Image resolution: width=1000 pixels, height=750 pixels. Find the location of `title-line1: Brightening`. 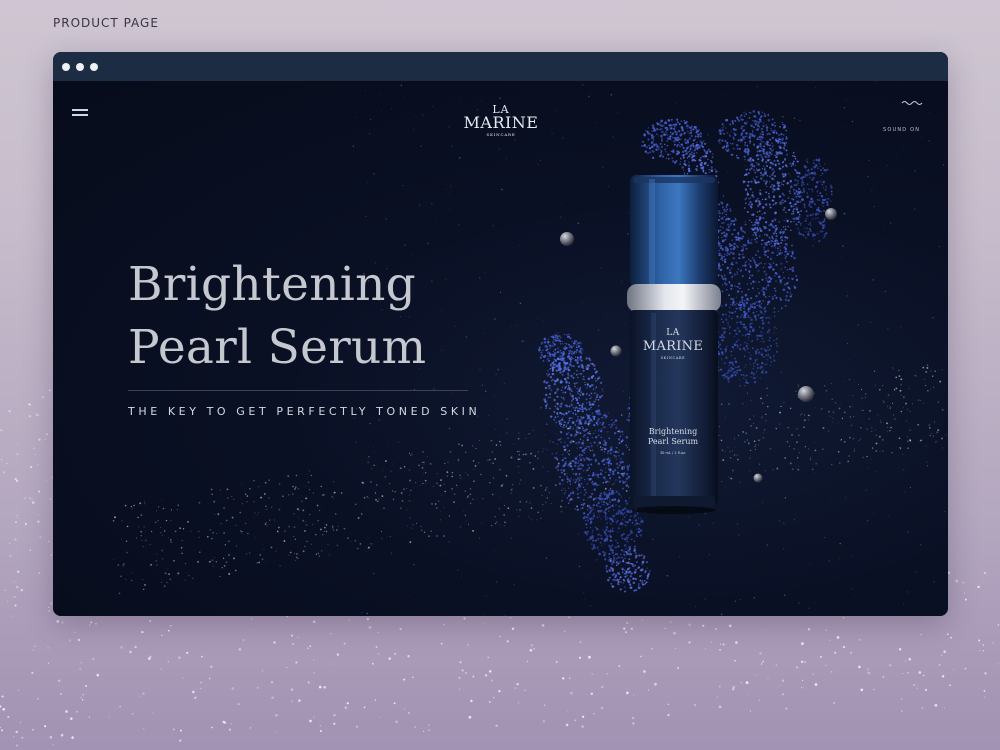

title-line1: Brightening is located at coordinates (272, 284).